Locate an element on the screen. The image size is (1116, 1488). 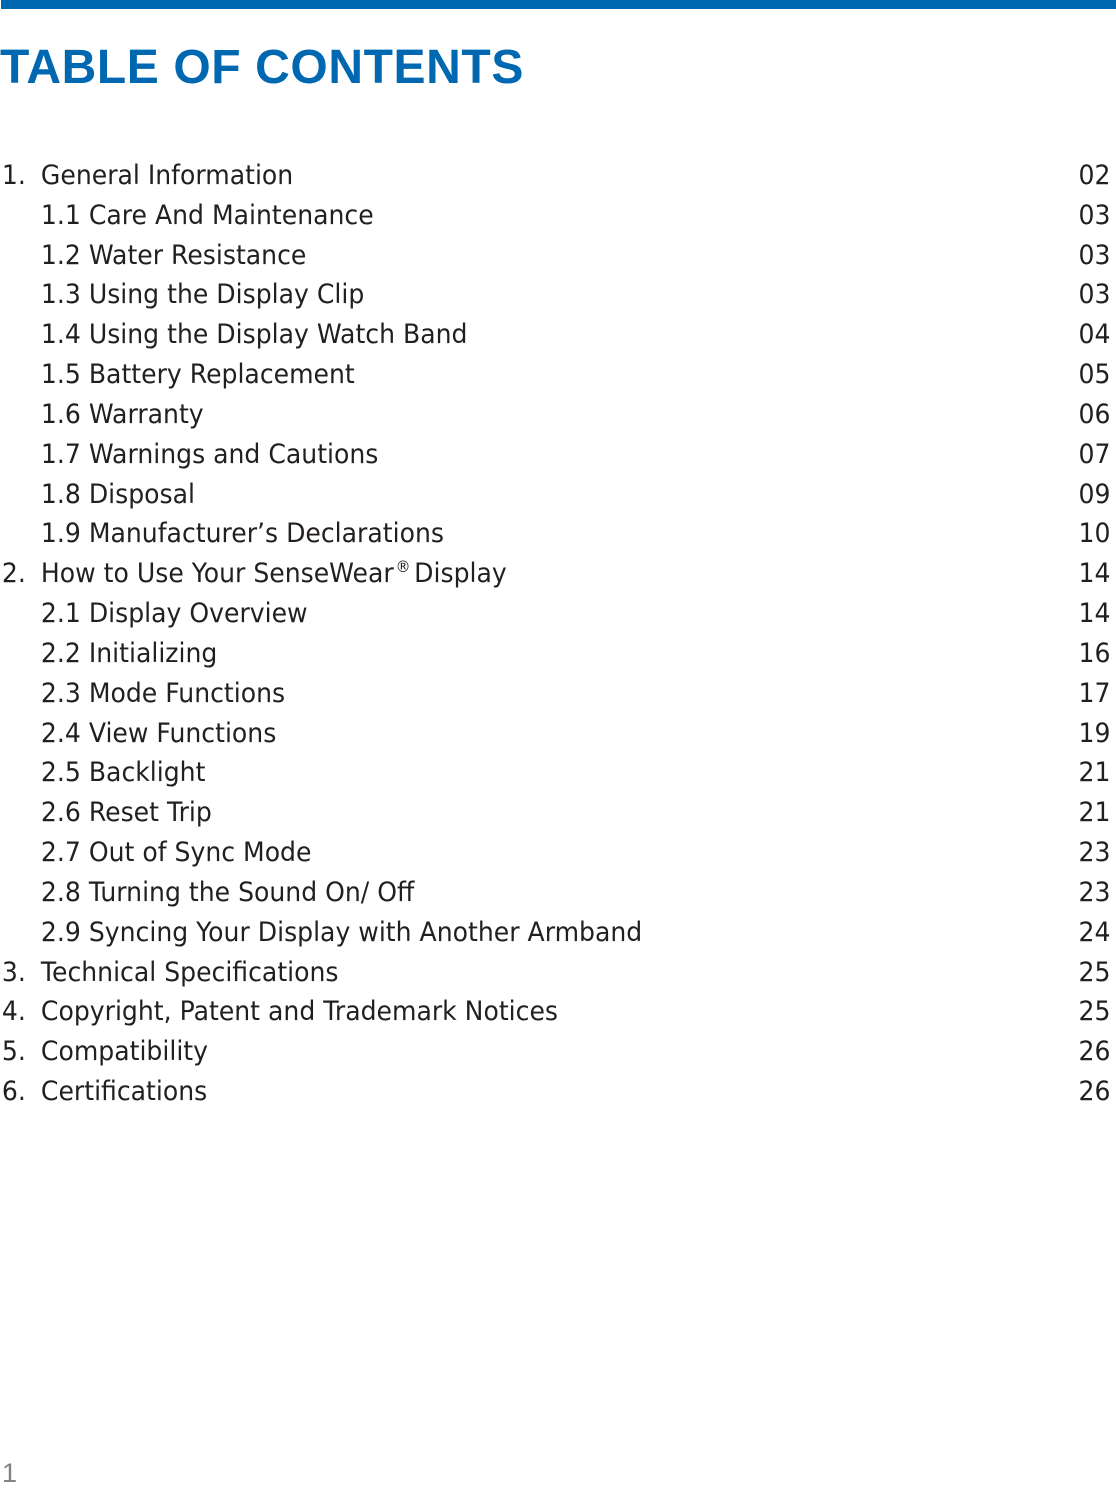
toc-entry-label: 2.6 Reset Trip is located at coordinates (126, 813).